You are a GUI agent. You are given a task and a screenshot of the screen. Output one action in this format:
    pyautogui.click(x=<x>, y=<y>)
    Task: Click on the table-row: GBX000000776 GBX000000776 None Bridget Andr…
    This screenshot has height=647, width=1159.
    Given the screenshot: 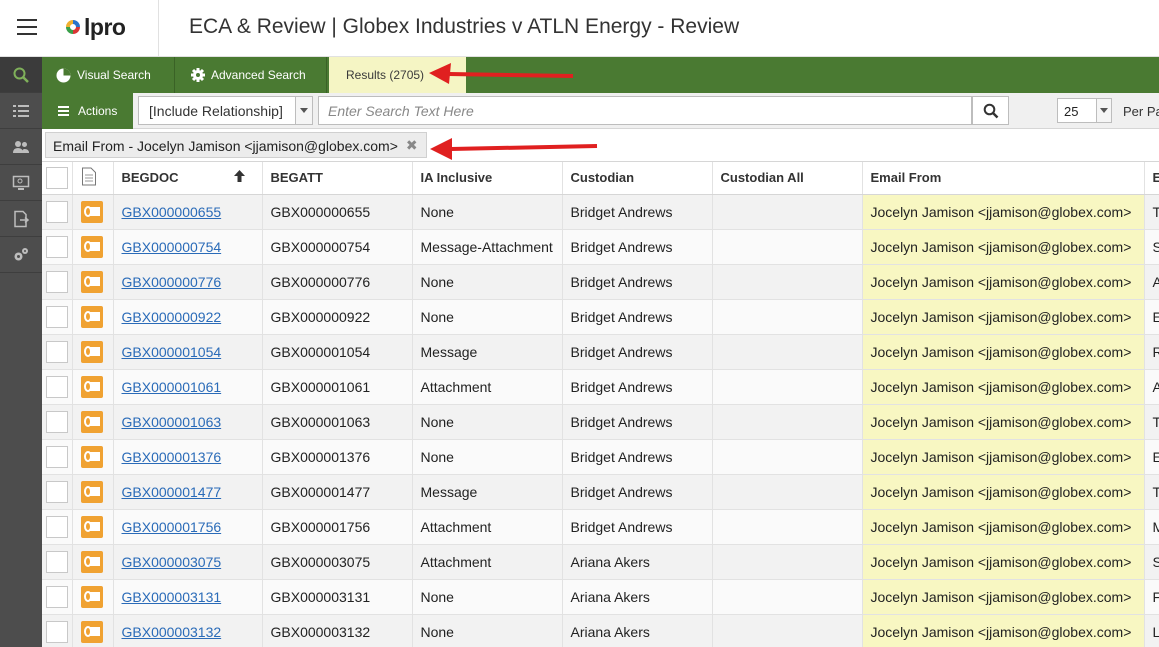 What is the action you would take?
    pyautogui.click(x=600, y=282)
    